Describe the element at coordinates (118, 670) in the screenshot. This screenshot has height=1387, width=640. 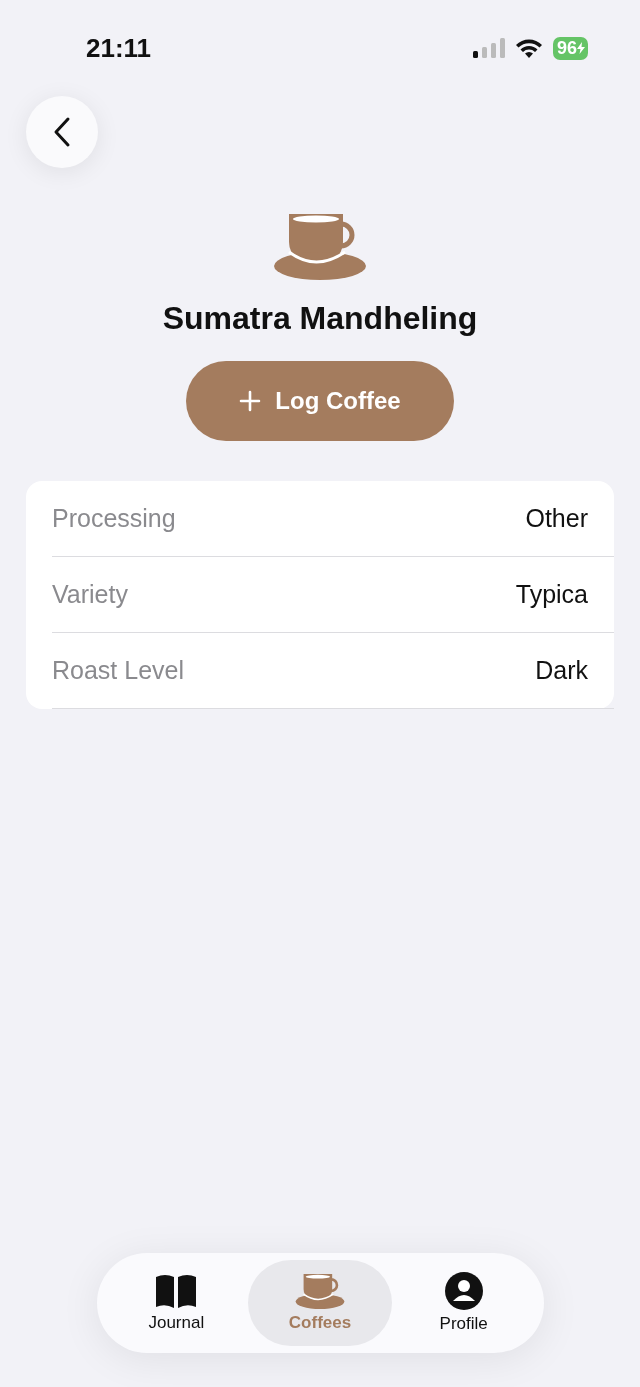
I see `detail-label: Roast Level` at that location.